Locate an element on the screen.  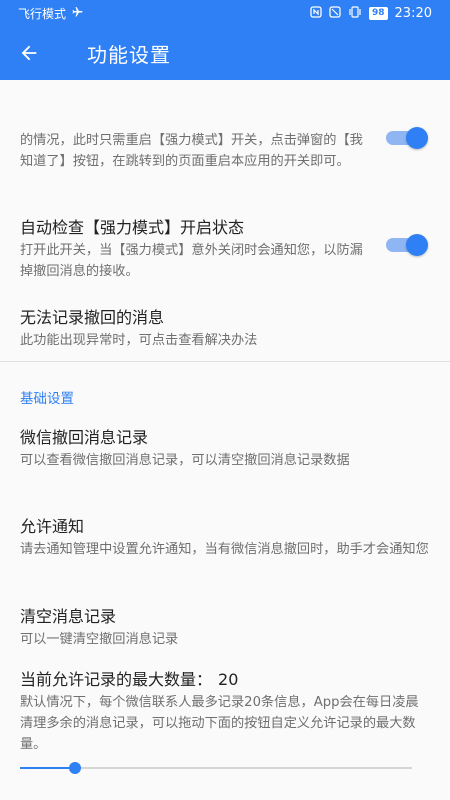
strong-mode-switch is located at coordinates (407, 138).